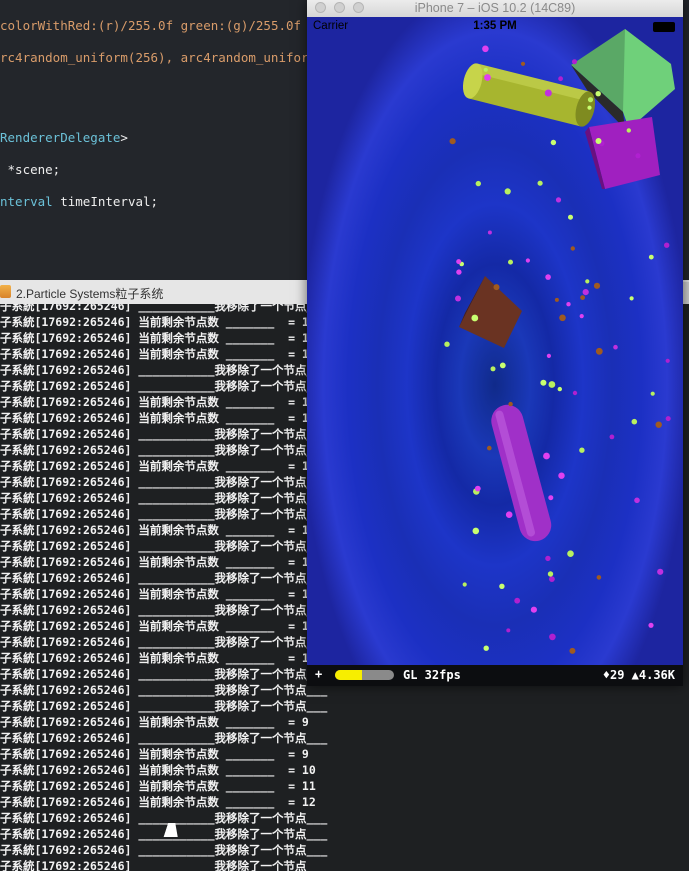 This screenshot has height=871, width=689. I want to click on code-line: RendererDelegate>, so click(64, 137).